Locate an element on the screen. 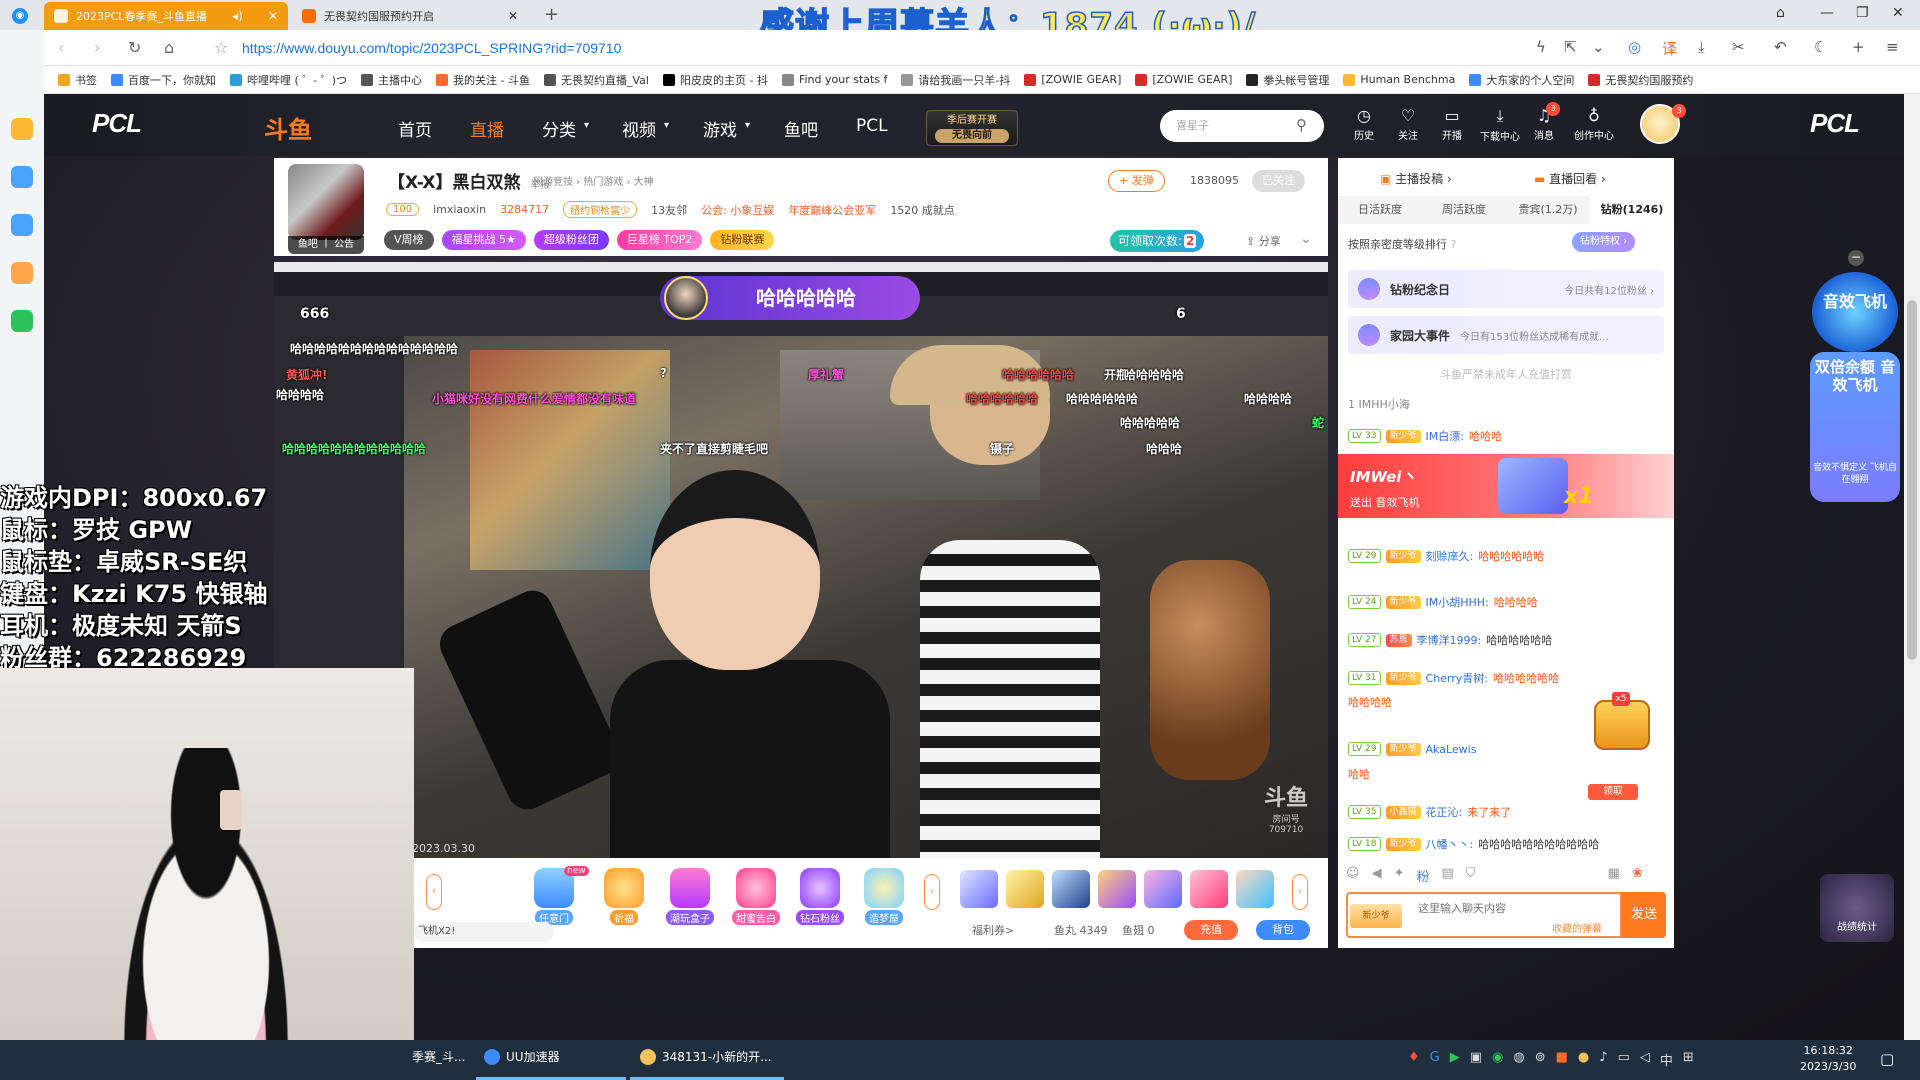 The height and width of the screenshot is (1080, 1920). star-icon: ☆ is located at coordinates (221, 47).